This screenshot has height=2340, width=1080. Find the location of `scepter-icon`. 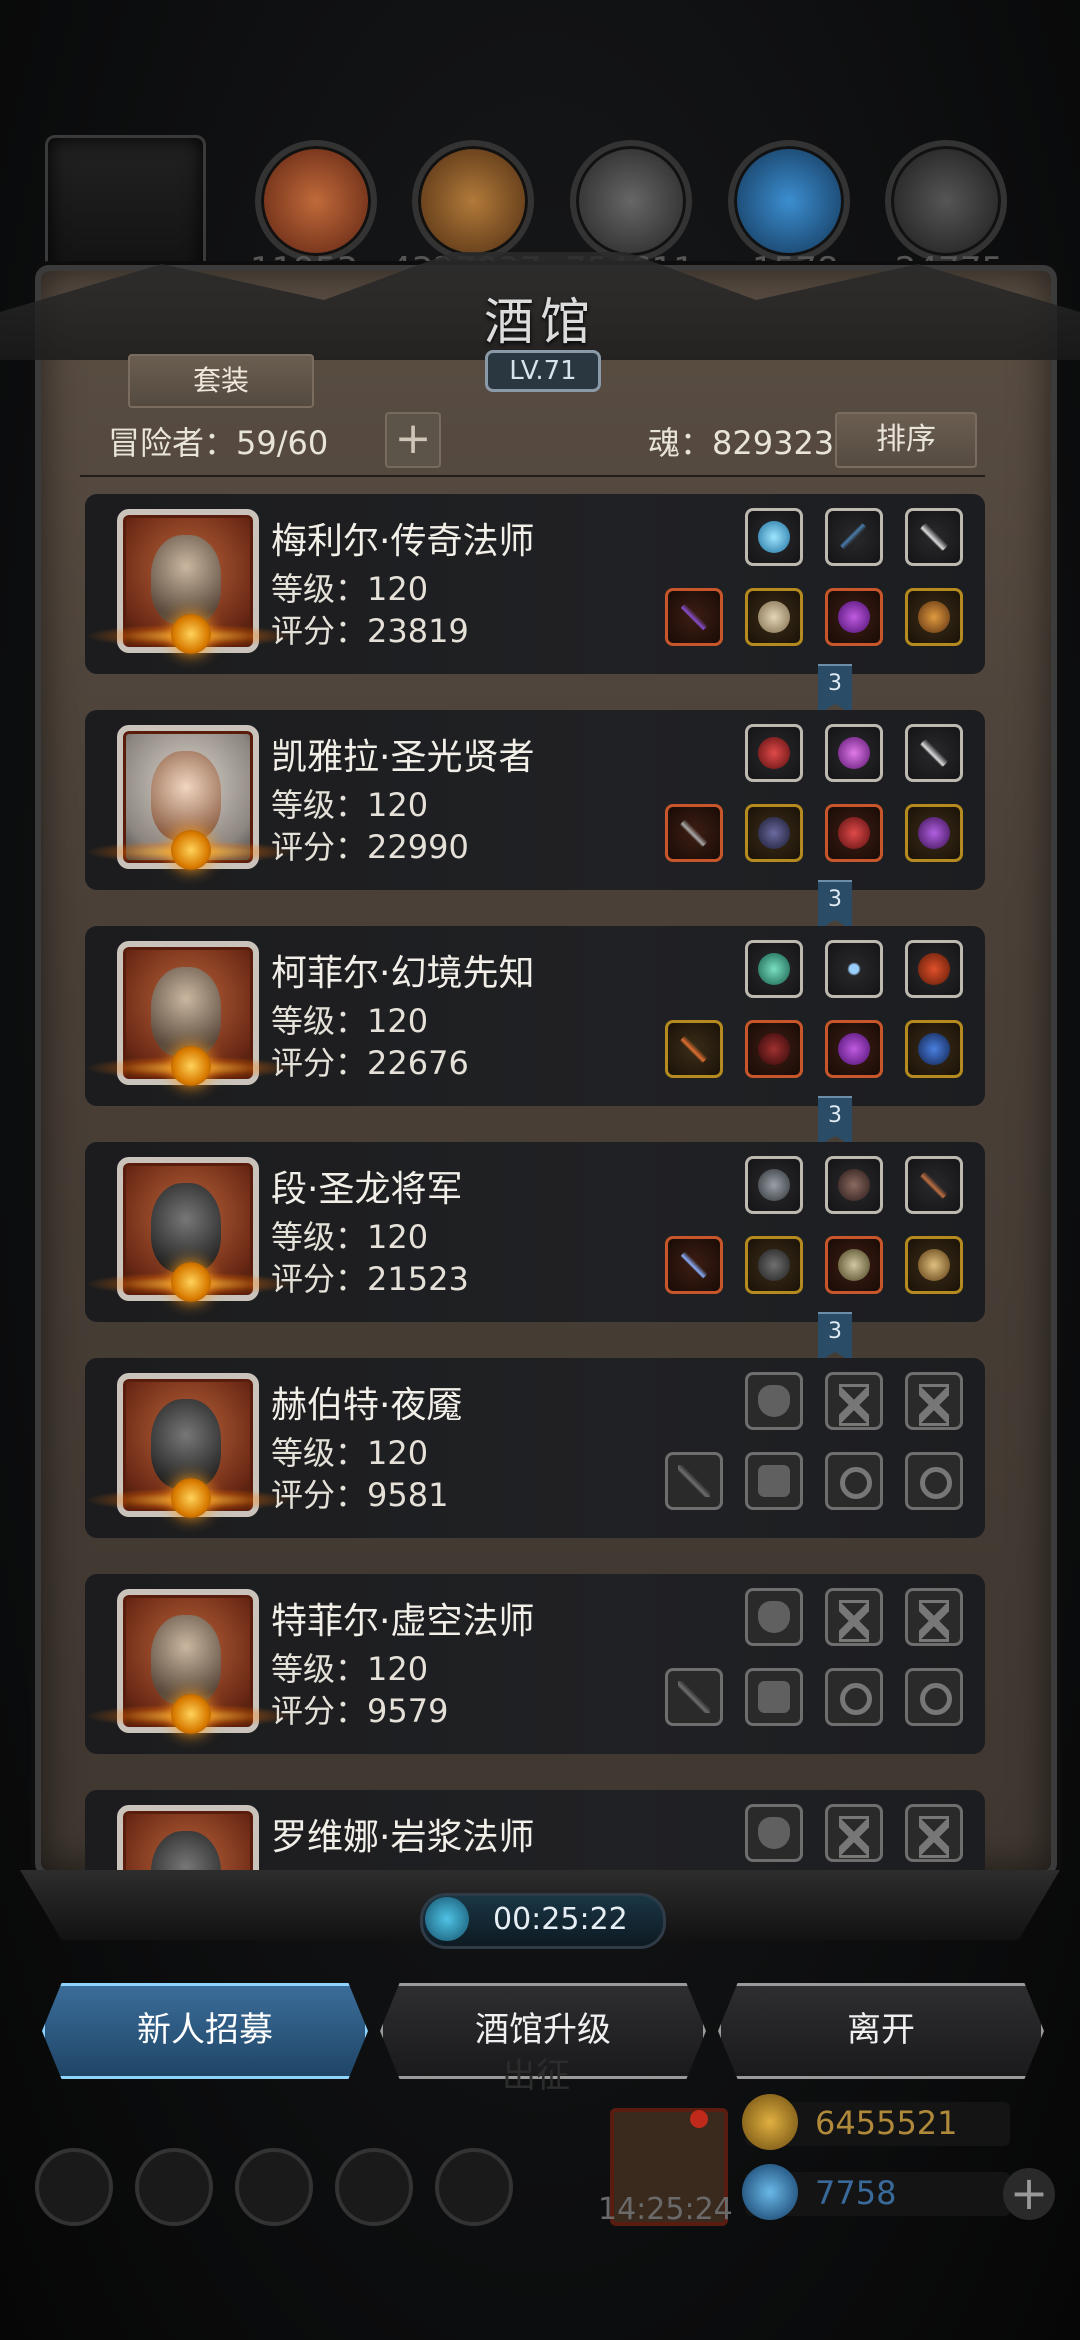

scepter-icon is located at coordinates (694, 1049).